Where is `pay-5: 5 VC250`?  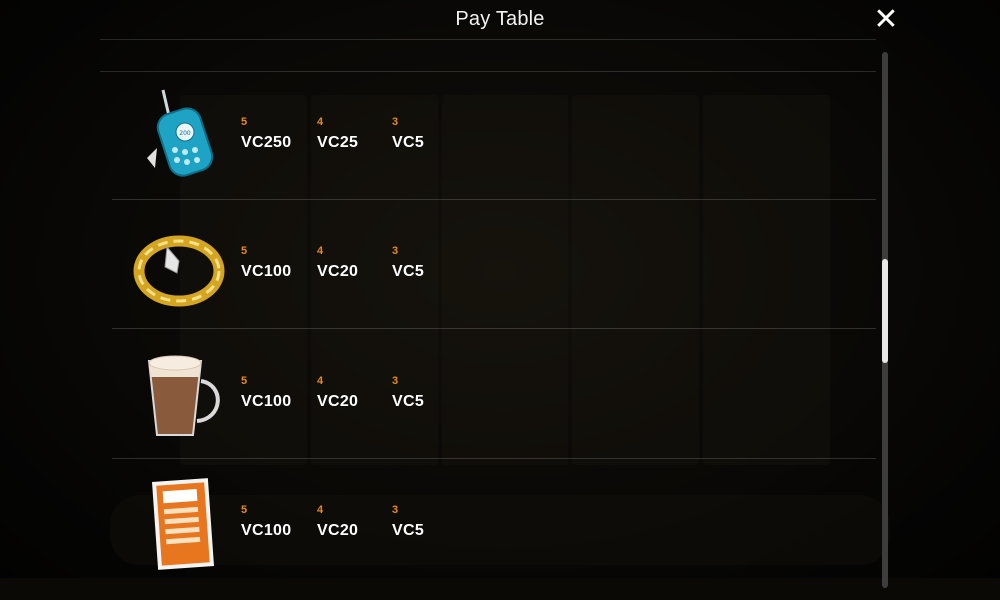 pay-5: 5 VC250 is located at coordinates (276, 134).